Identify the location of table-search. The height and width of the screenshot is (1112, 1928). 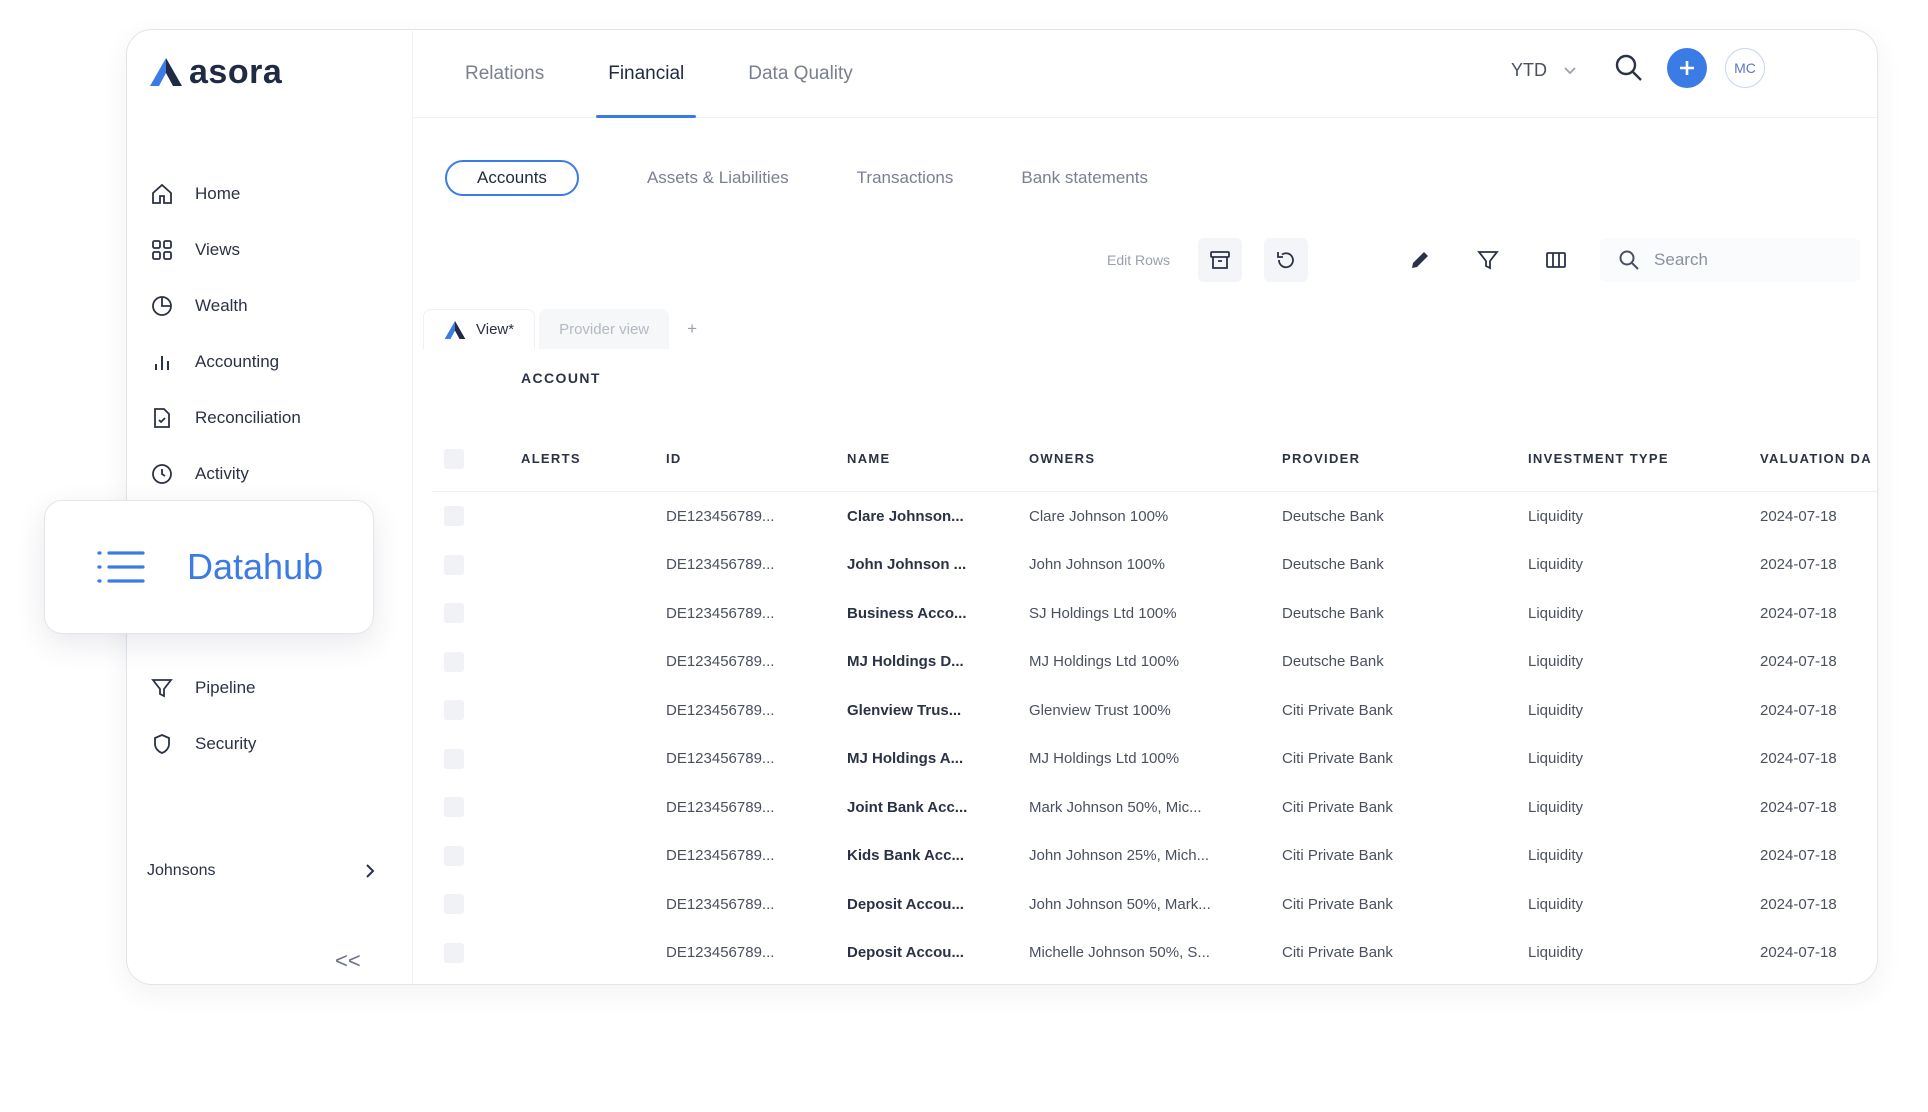
(1730, 260).